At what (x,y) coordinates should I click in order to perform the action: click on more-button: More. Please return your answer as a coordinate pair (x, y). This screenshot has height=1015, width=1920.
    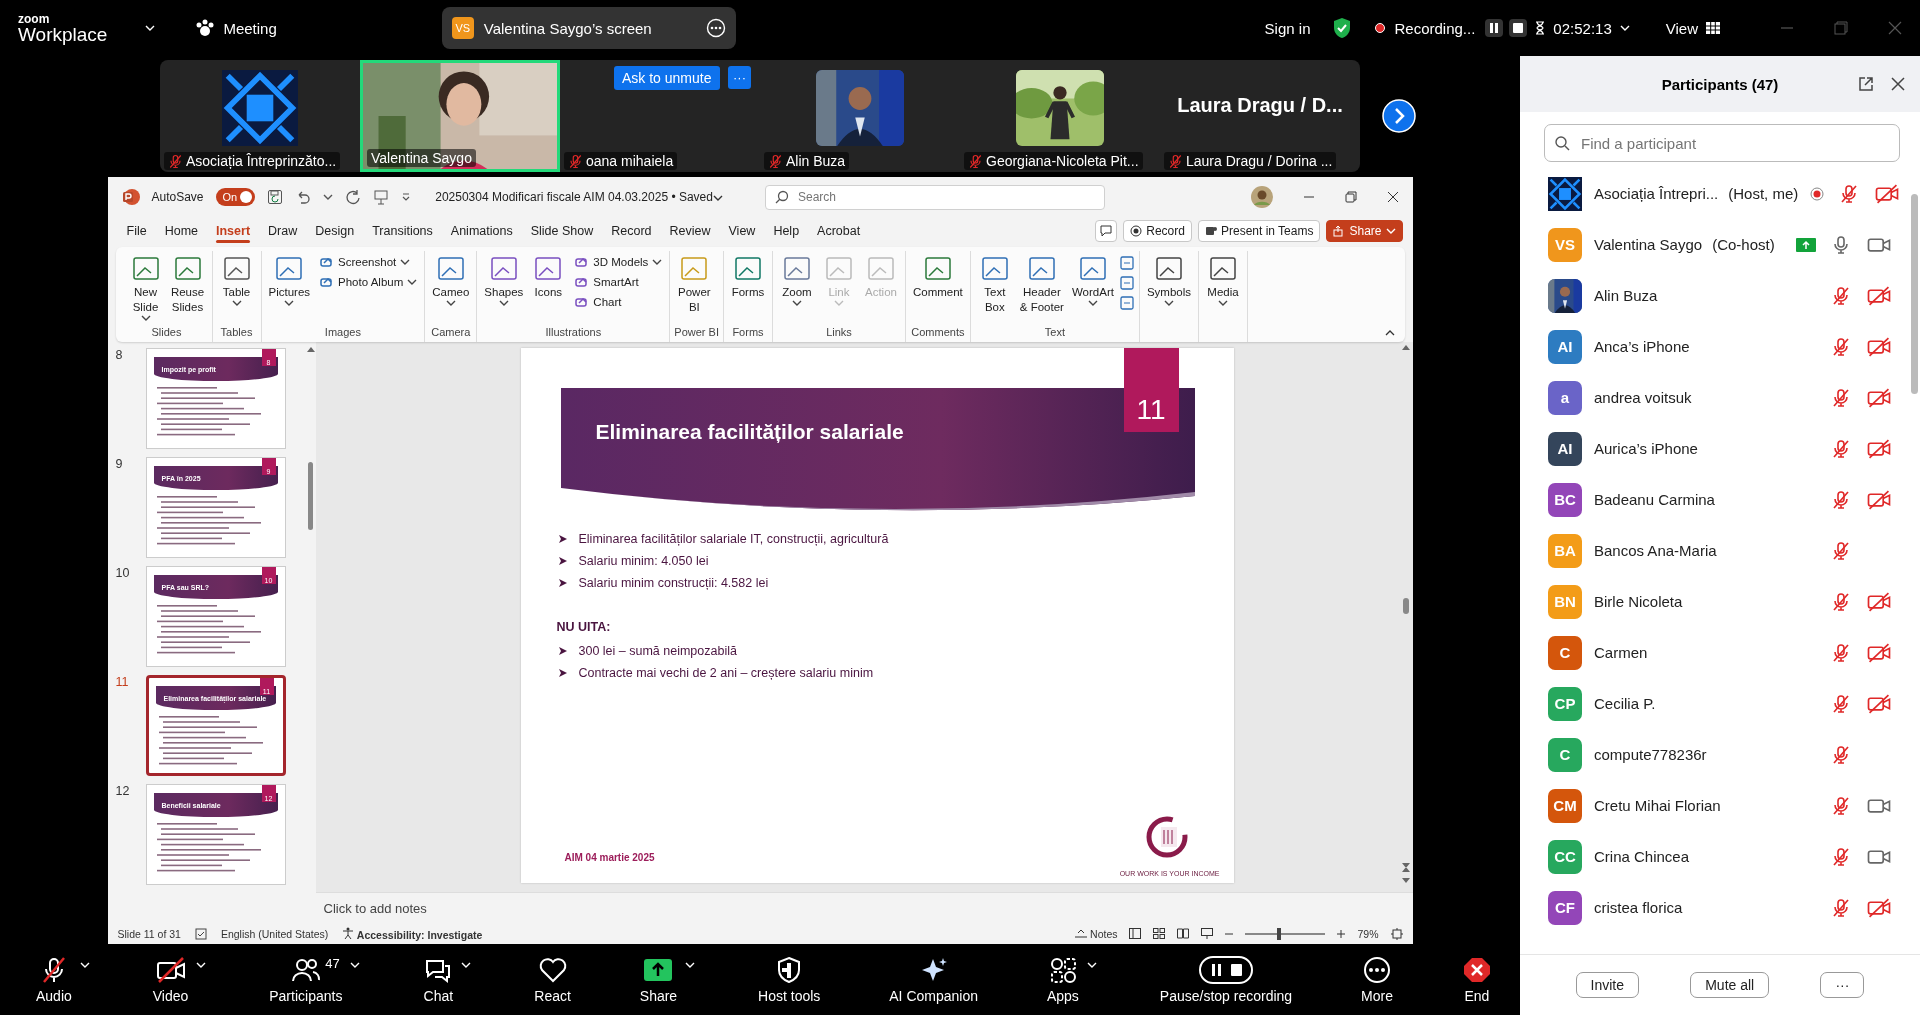
    Looking at the image, I should click on (1377, 980).